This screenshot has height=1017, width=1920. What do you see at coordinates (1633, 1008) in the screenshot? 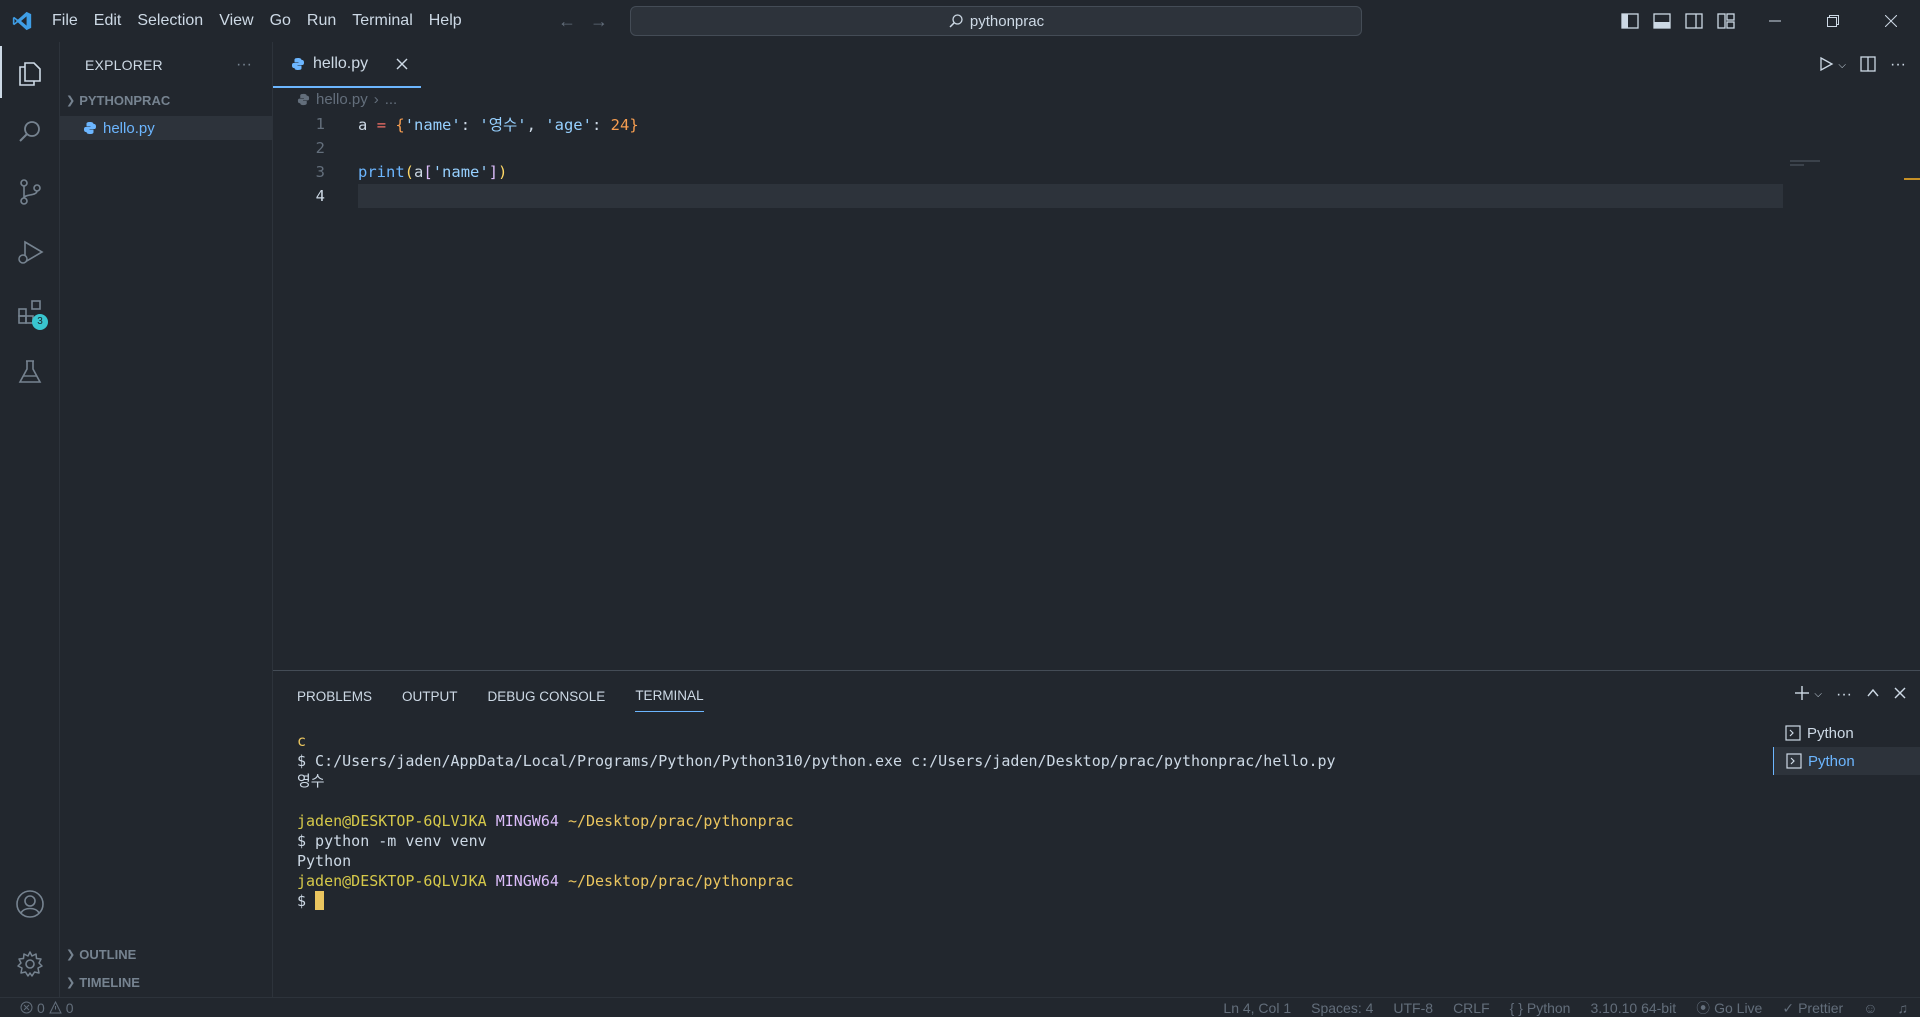
I see `python-interpreter: 3.10.10 64-bit` at bounding box center [1633, 1008].